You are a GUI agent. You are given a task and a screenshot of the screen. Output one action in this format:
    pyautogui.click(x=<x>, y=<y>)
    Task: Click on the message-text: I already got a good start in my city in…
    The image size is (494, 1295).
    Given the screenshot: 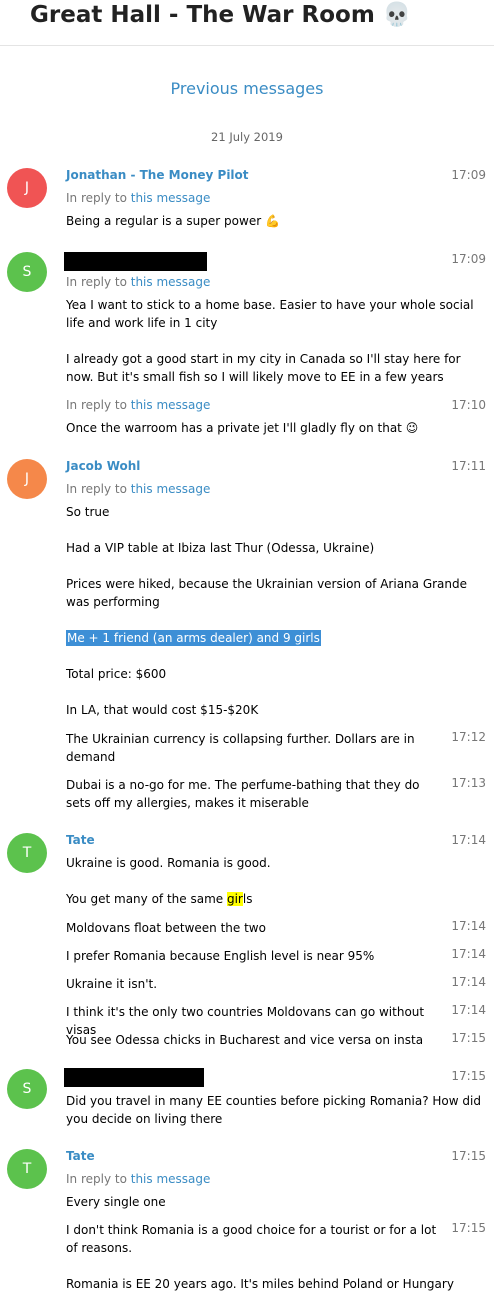 What is the action you would take?
    pyautogui.click(x=263, y=368)
    